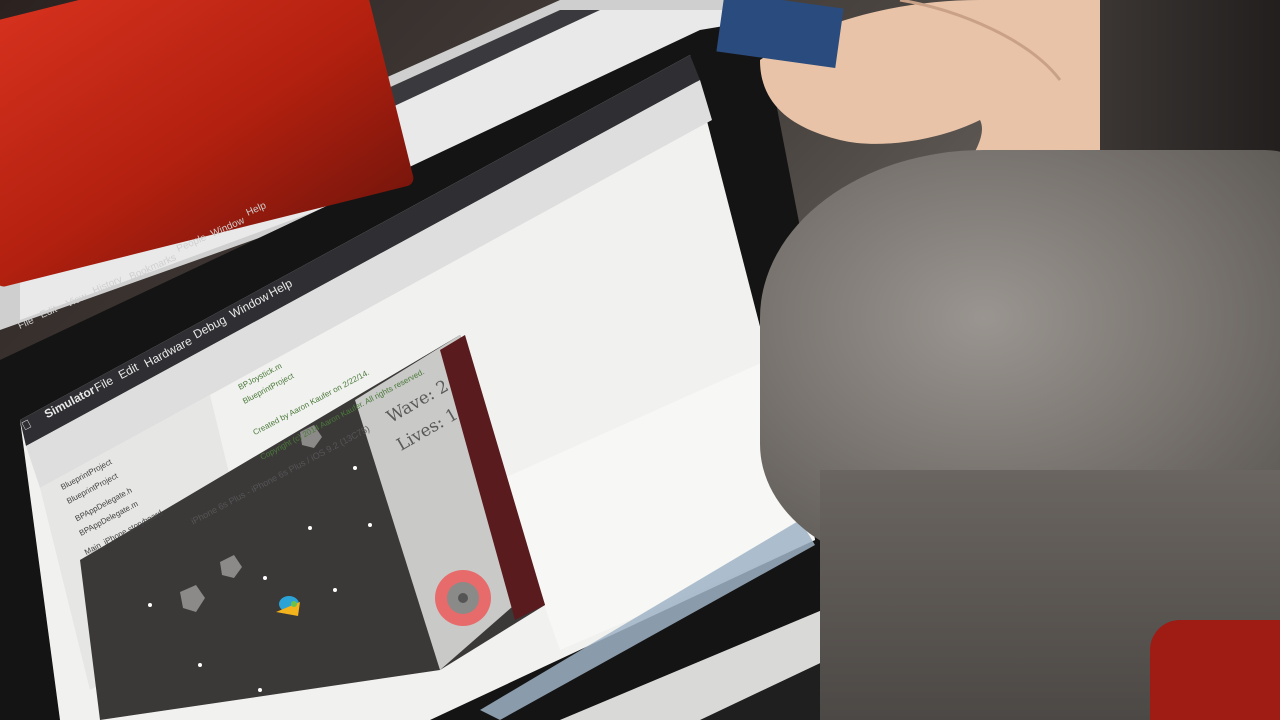  Describe the element at coordinates (780, 34) in the screenshot. I see `blue-object` at that location.